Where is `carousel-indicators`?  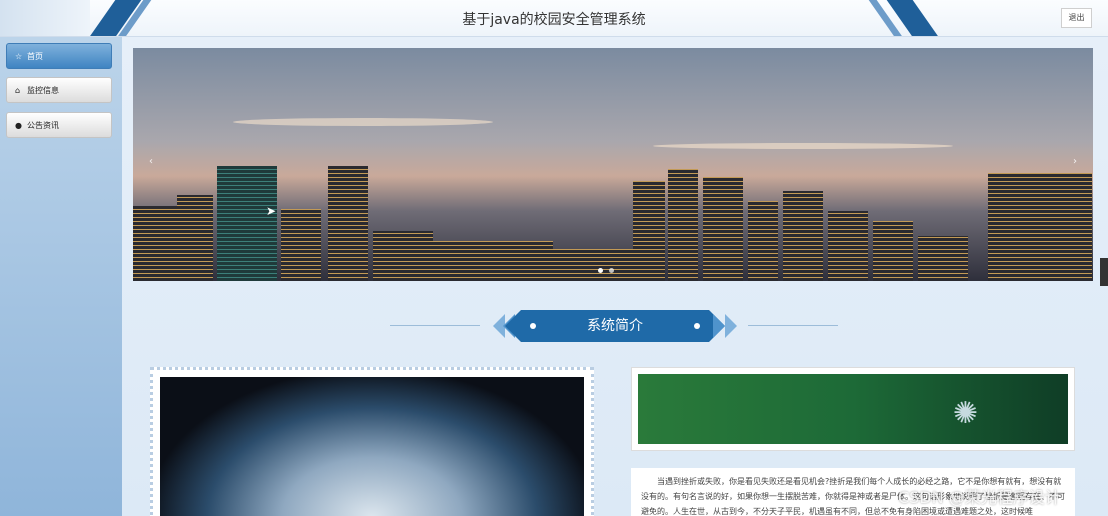
carousel-indicators is located at coordinates (606, 270).